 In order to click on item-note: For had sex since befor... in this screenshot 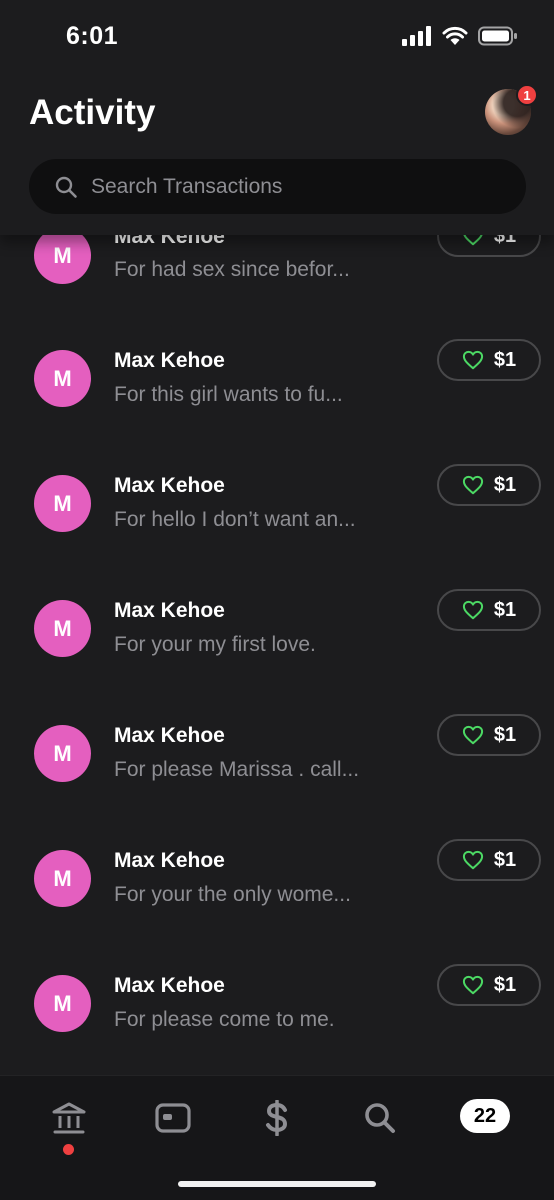, I will do `click(232, 269)`.